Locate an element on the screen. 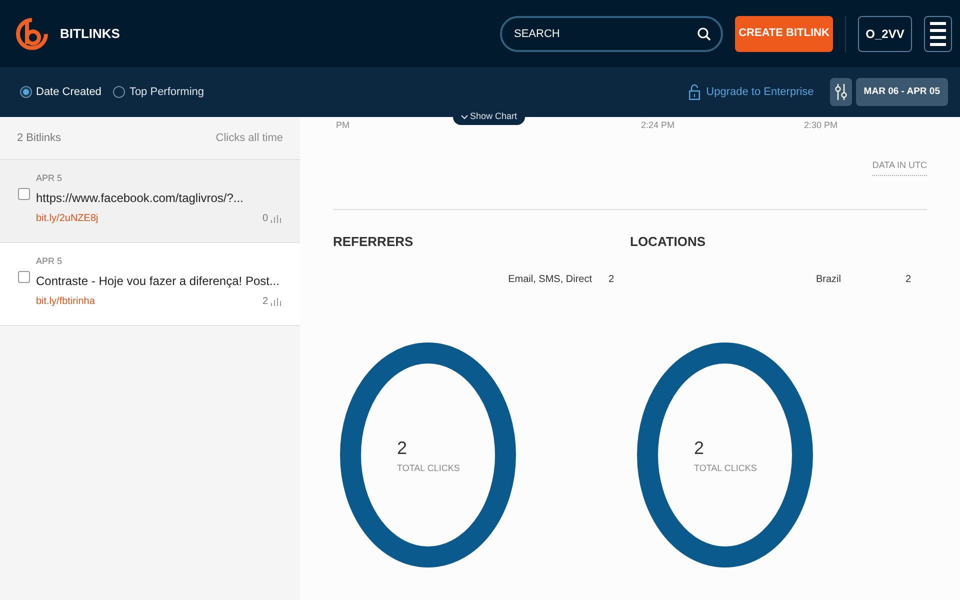 The width and height of the screenshot is (960, 600). row-label: Email, SMS, Direct is located at coordinates (550, 280).